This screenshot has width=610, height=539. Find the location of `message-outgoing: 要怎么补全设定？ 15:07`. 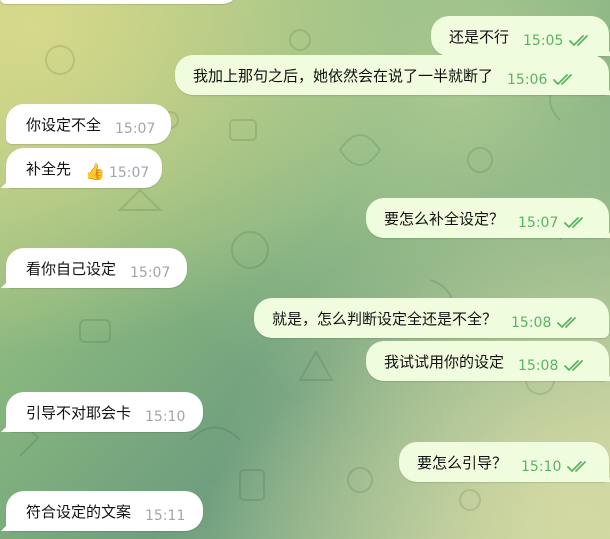

message-outgoing: 要怎么补全设定？ 15:07 is located at coordinates (488, 218).